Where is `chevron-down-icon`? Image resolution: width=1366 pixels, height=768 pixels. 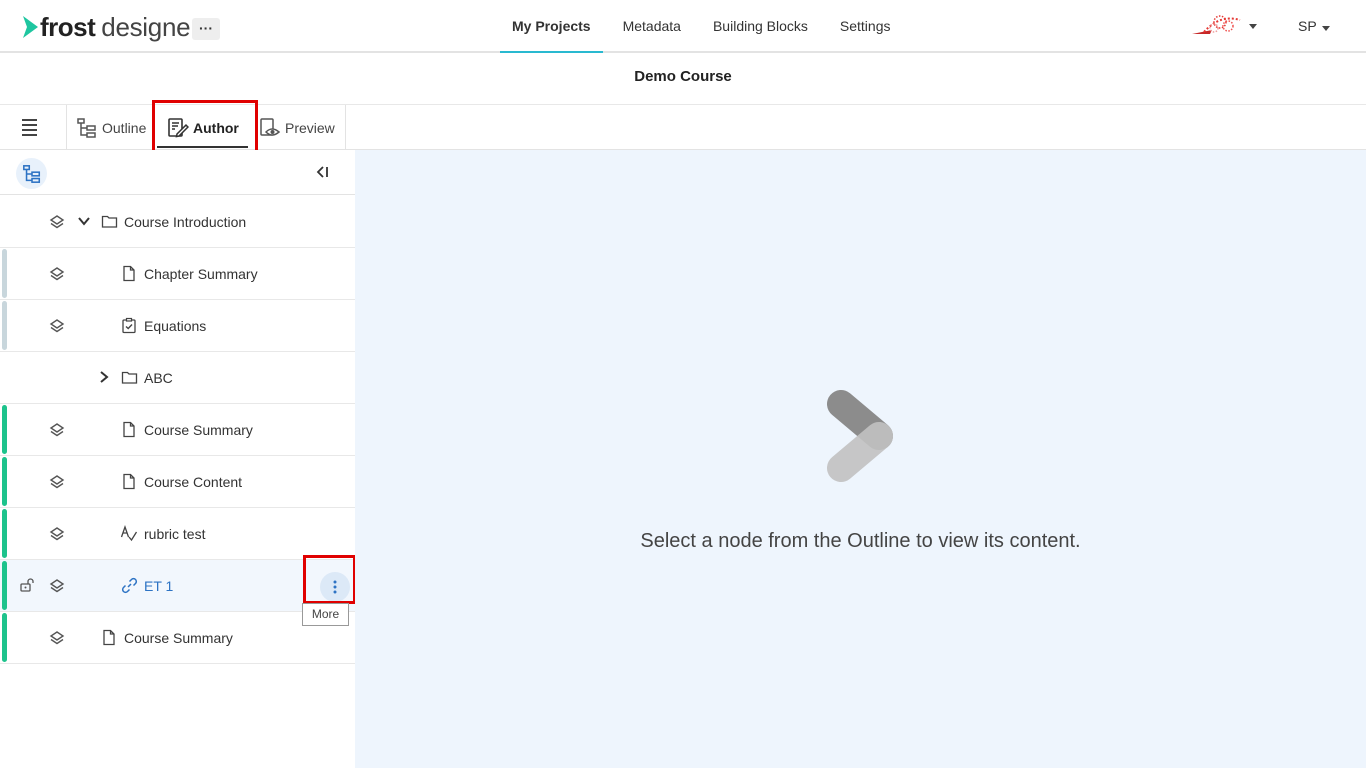 chevron-down-icon is located at coordinates (84, 221).